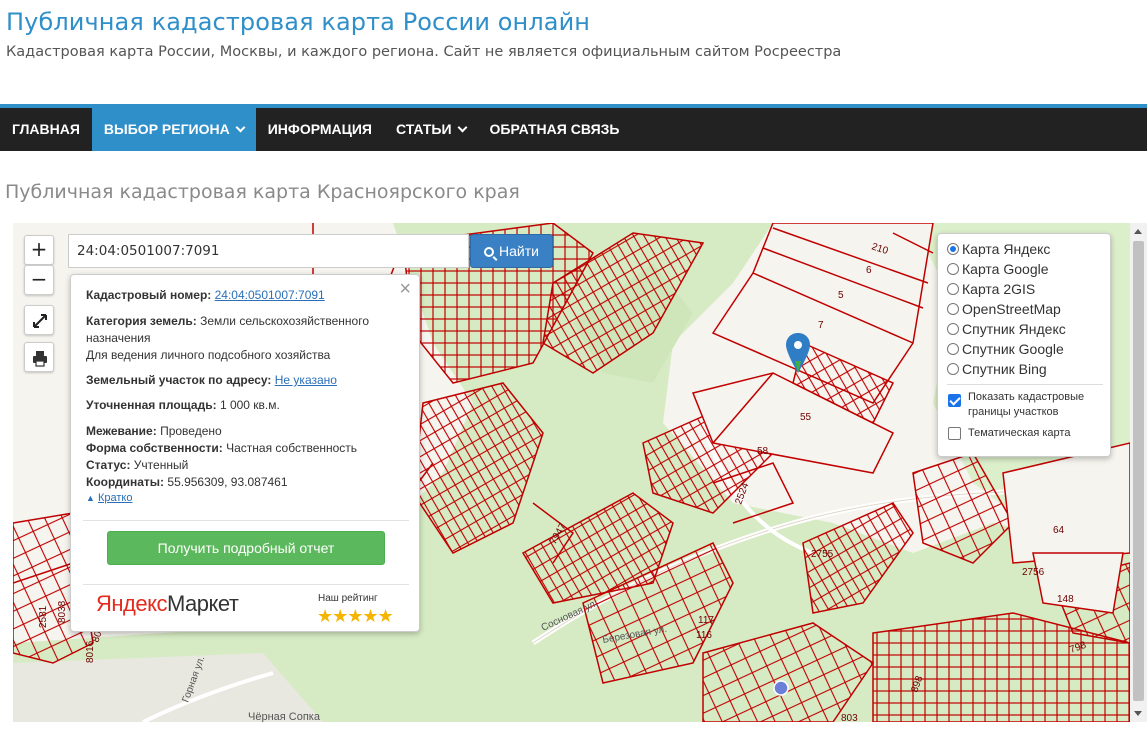  I want to click on layer-option-2gis-map: Карта 2GIS, so click(991, 289).